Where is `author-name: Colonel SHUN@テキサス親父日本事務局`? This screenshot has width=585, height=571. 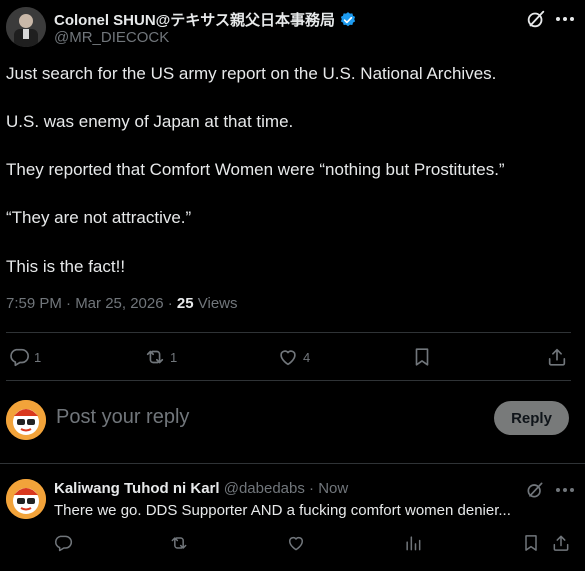 author-name: Colonel SHUN@テキサス親父日本事務局 is located at coordinates (205, 19).